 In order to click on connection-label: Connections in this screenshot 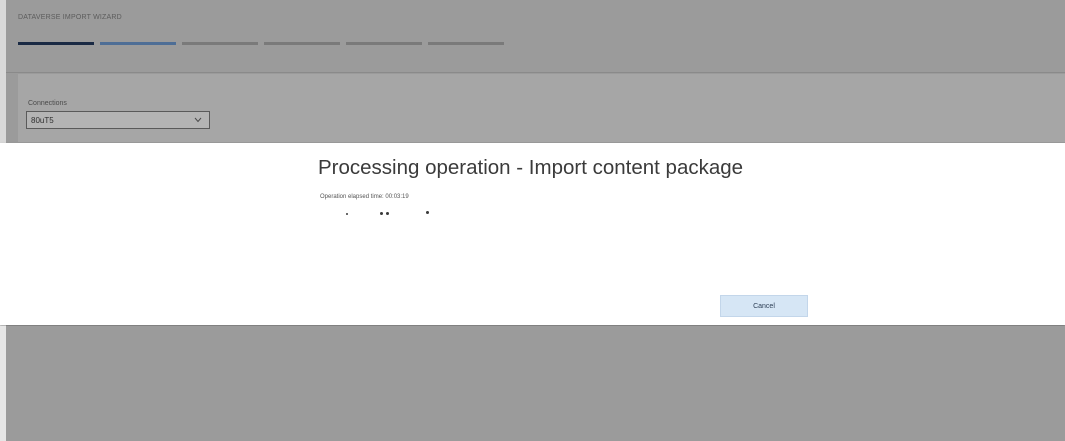, I will do `click(47, 103)`.